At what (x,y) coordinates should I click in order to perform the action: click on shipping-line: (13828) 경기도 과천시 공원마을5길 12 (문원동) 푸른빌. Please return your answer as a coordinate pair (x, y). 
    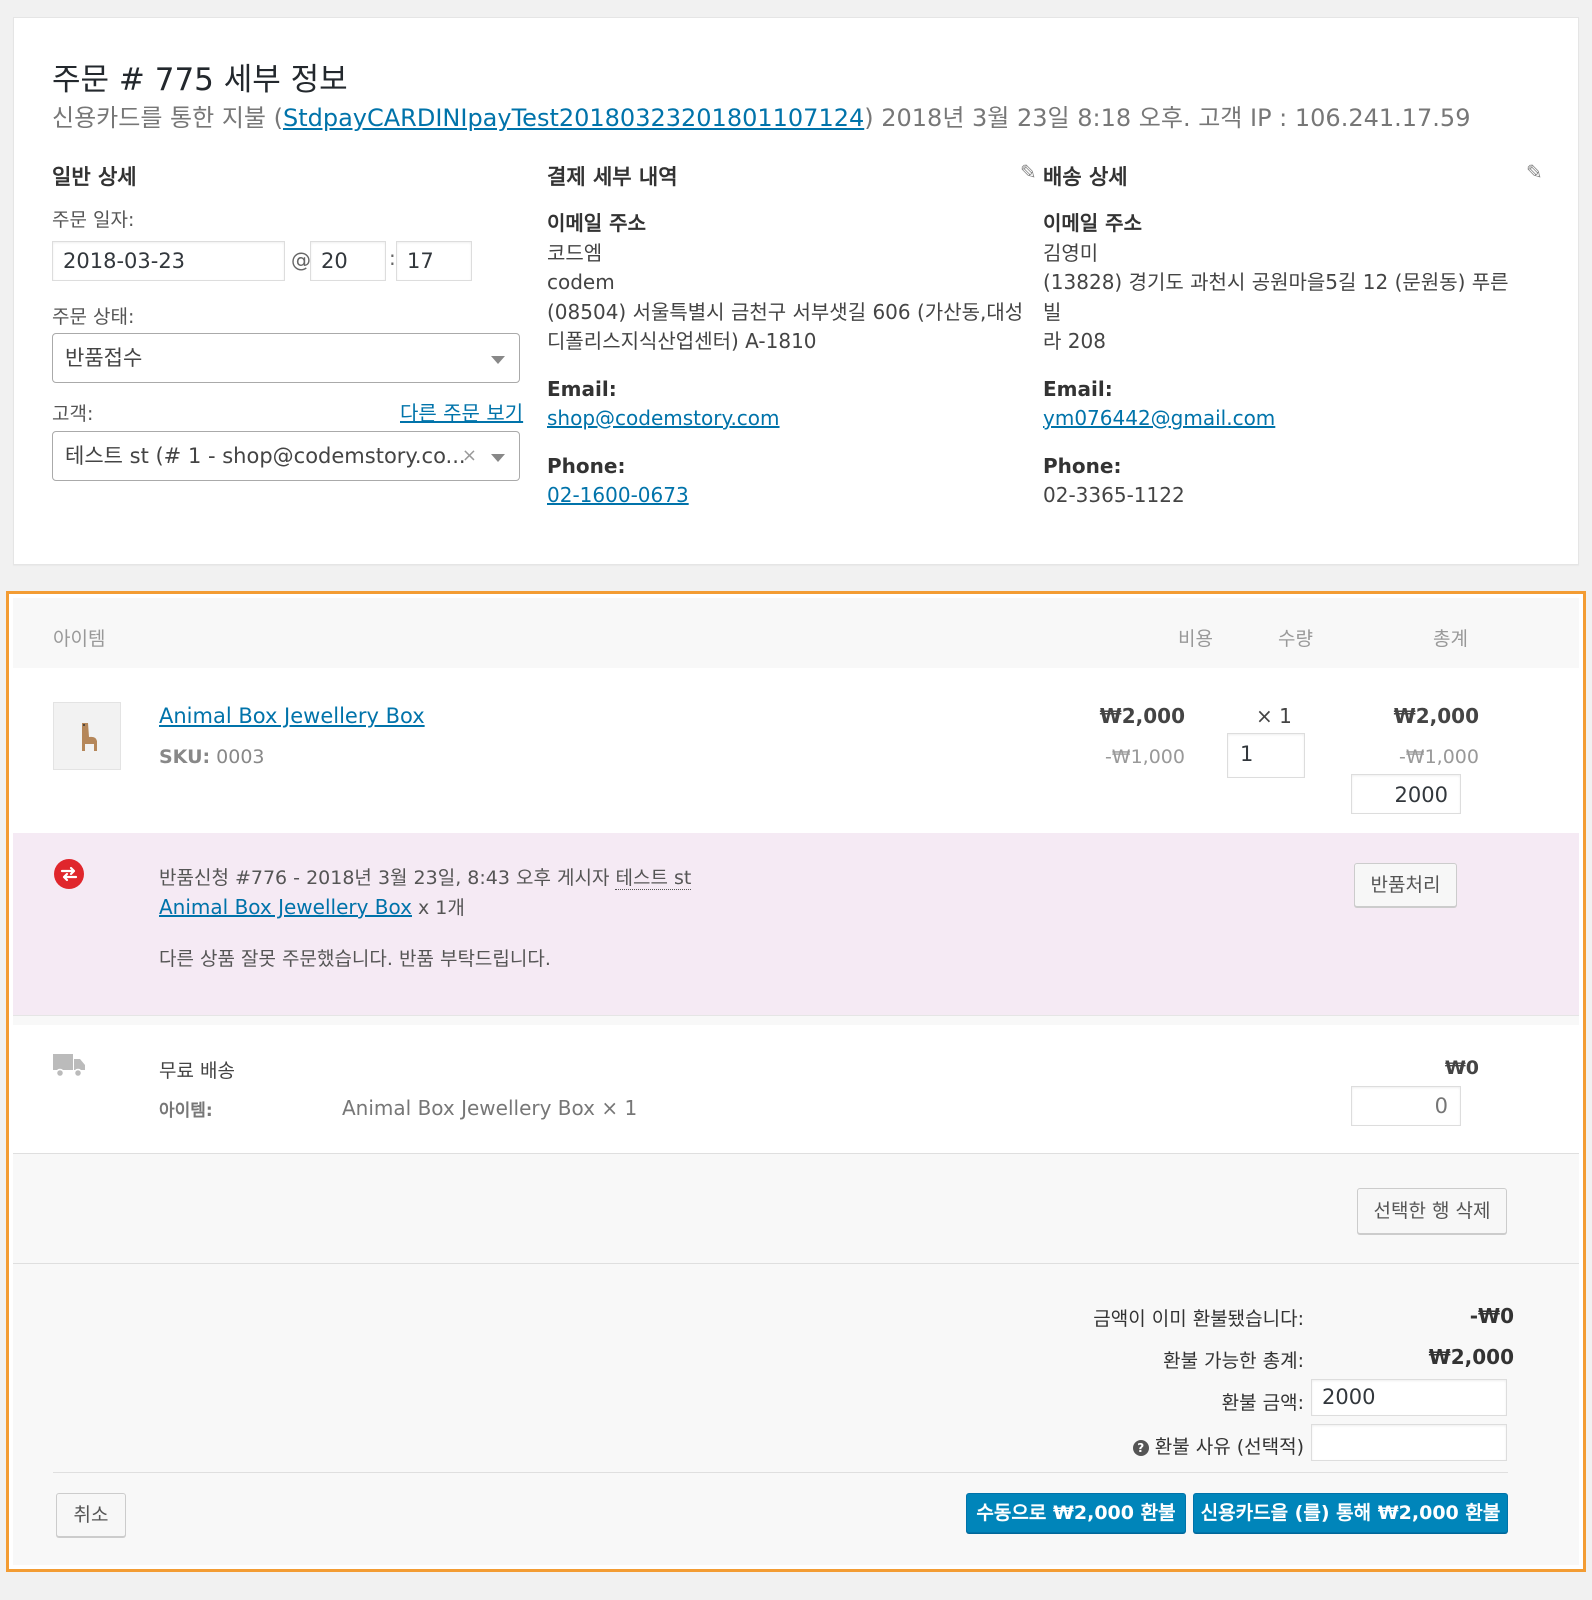
    Looking at the image, I should click on (1276, 297).